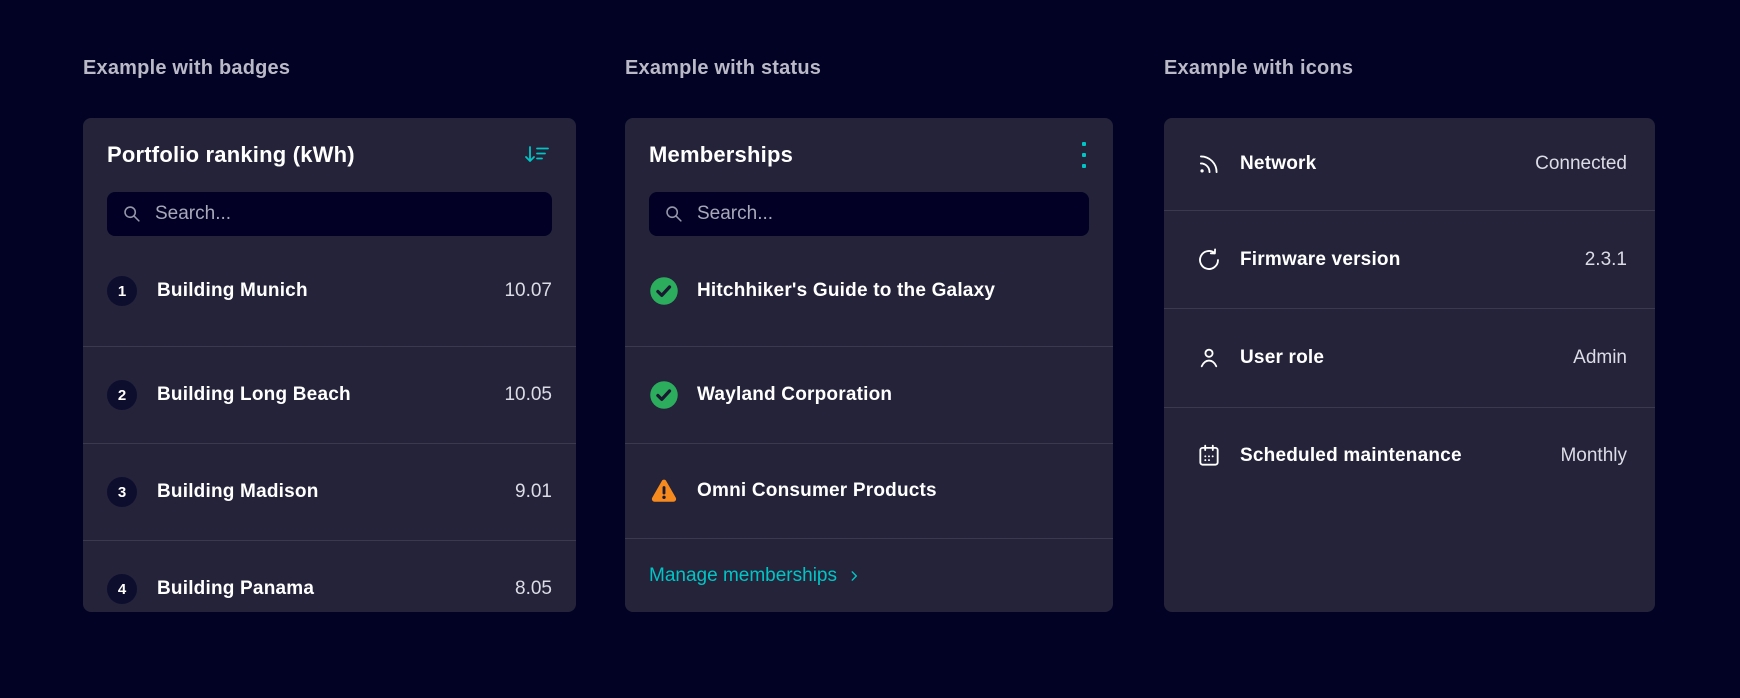 The width and height of the screenshot is (1740, 698). Describe the element at coordinates (329, 576) in the screenshot. I see `ranking-row: 4 Building Panama 8.05` at that location.